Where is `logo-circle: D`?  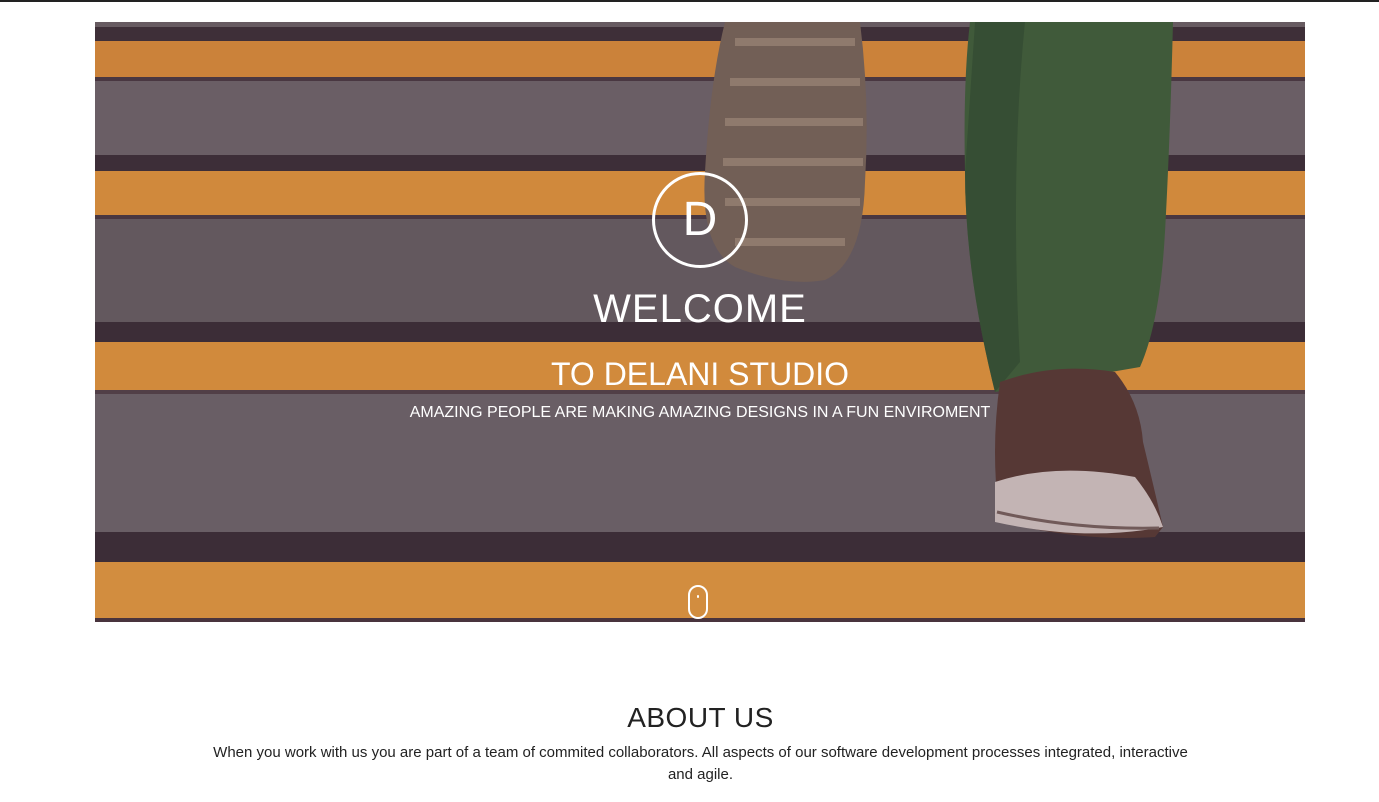 logo-circle: D is located at coordinates (700, 220).